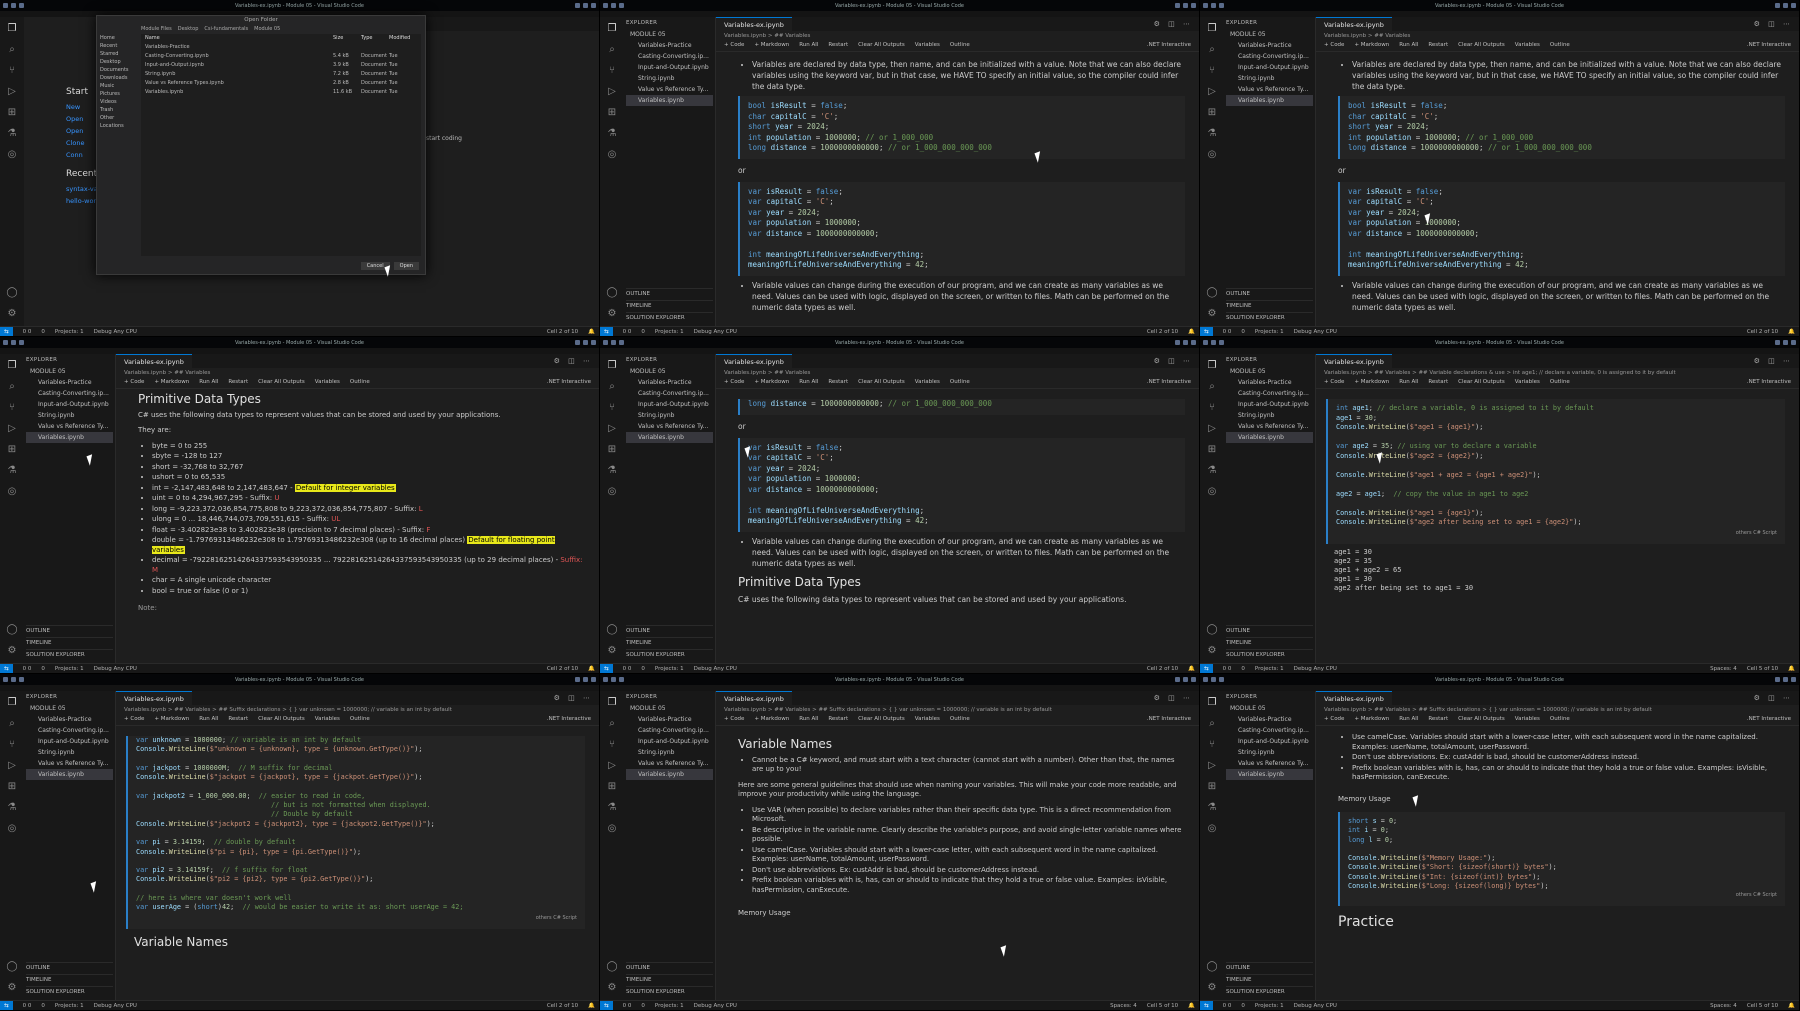 This screenshot has height=1011, width=1800. What do you see at coordinates (573, 698) in the screenshot?
I see `editor-actions: ⚙ ◫ ⋯` at bounding box center [573, 698].